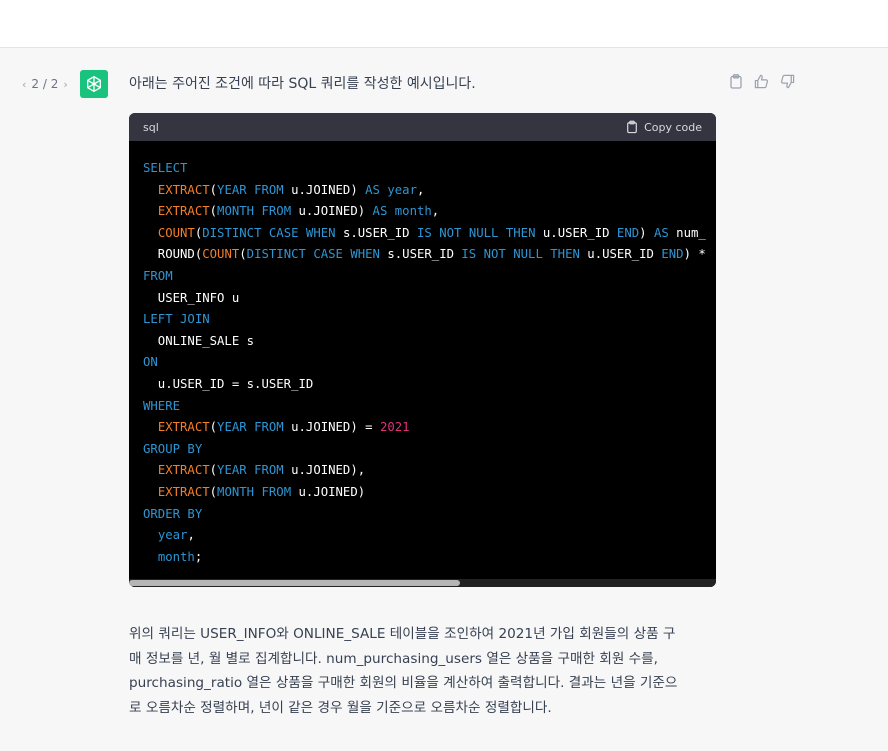 This screenshot has height=751, width=888. What do you see at coordinates (429, 342) in the screenshot?
I see `code-line: ONLINE_SALE s` at bounding box center [429, 342].